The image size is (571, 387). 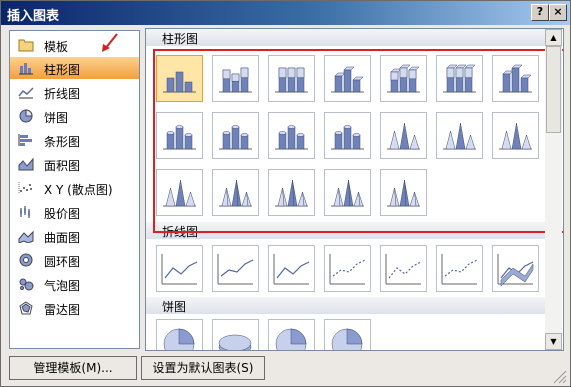 I want to click on folder-icon, so click(x=26, y=45).